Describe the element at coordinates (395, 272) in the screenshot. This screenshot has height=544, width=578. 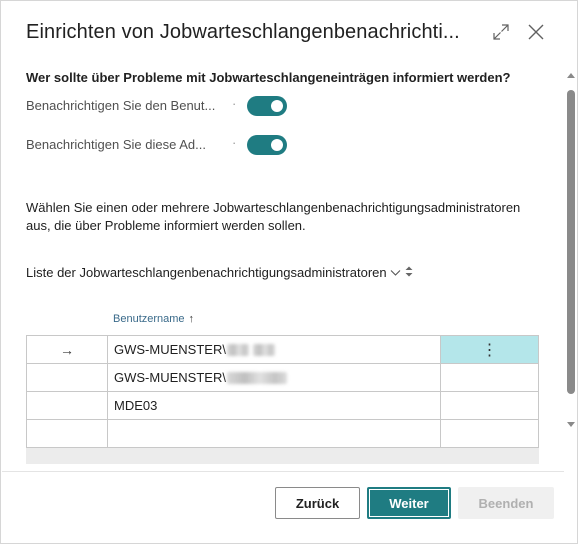
I see `chevron-down-icon` at that location.